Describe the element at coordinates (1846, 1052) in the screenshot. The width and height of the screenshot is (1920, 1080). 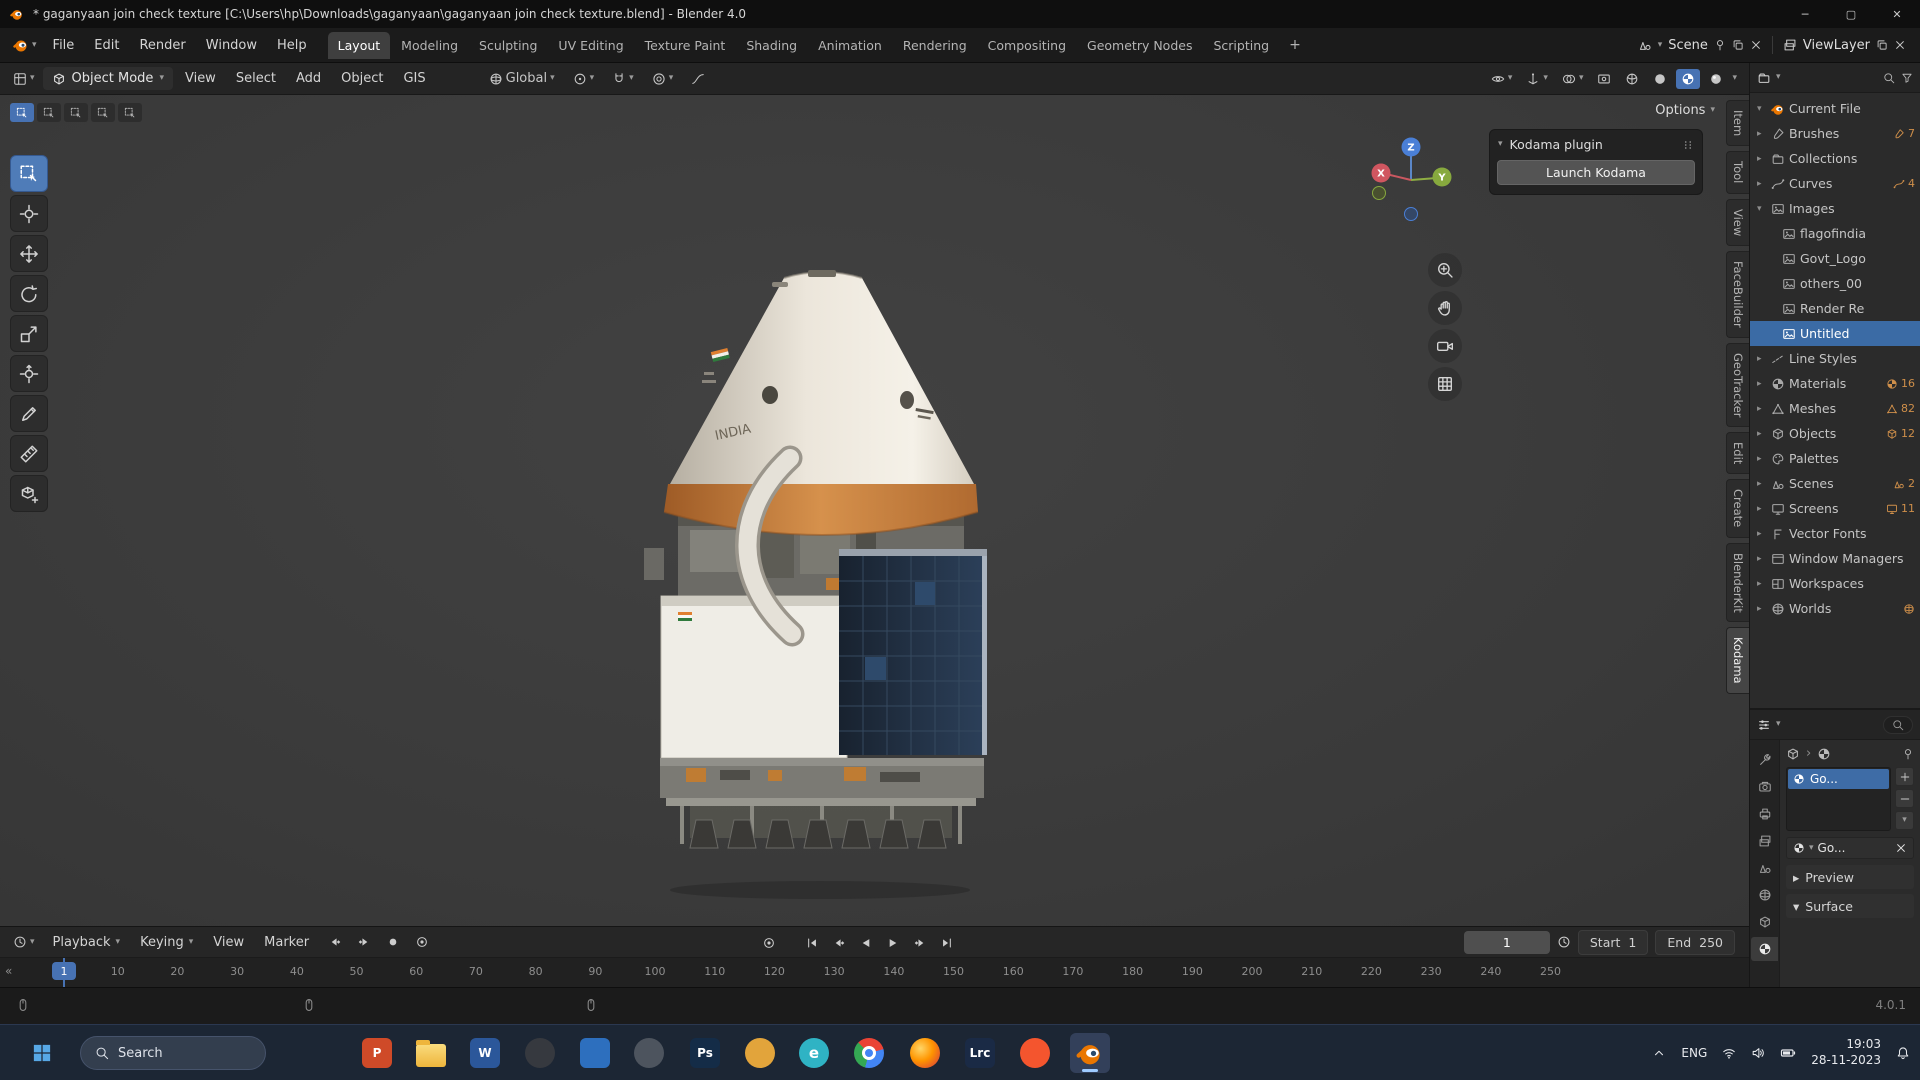
I see `clock: 19:03 28-11-2023` at that location.